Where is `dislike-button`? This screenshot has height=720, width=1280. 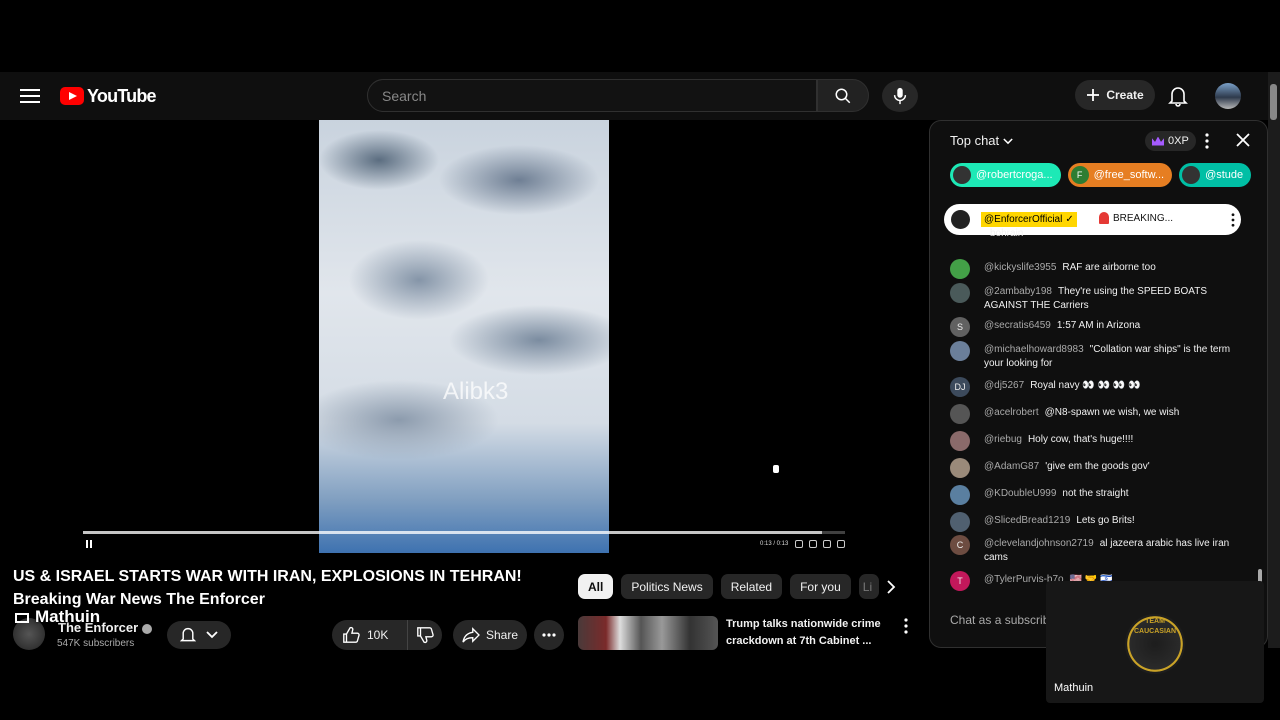 dislike-button is located at coordinates (425, 635).